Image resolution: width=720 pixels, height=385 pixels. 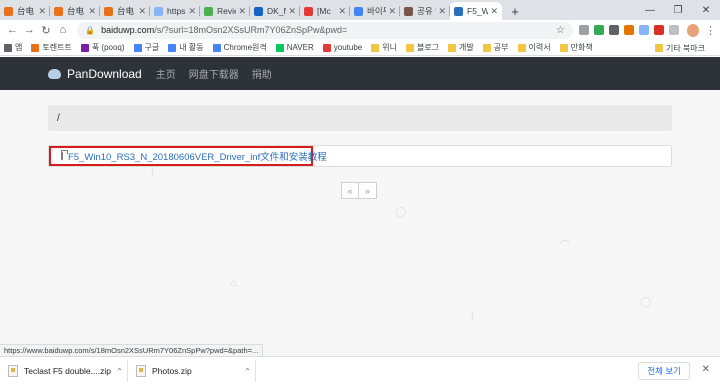 I want to click on bookmark-label: 내 활동, so click(x=191, y=47).